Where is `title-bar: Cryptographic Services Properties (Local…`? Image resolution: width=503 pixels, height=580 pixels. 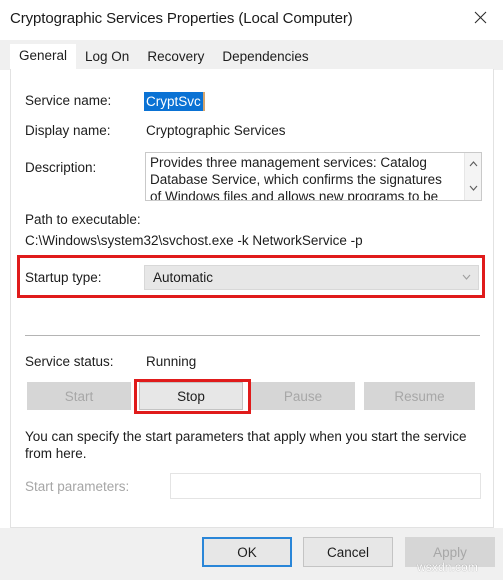
title-bar: Cryptographic Services Properties (Local… is located at coordinates (251, 20).